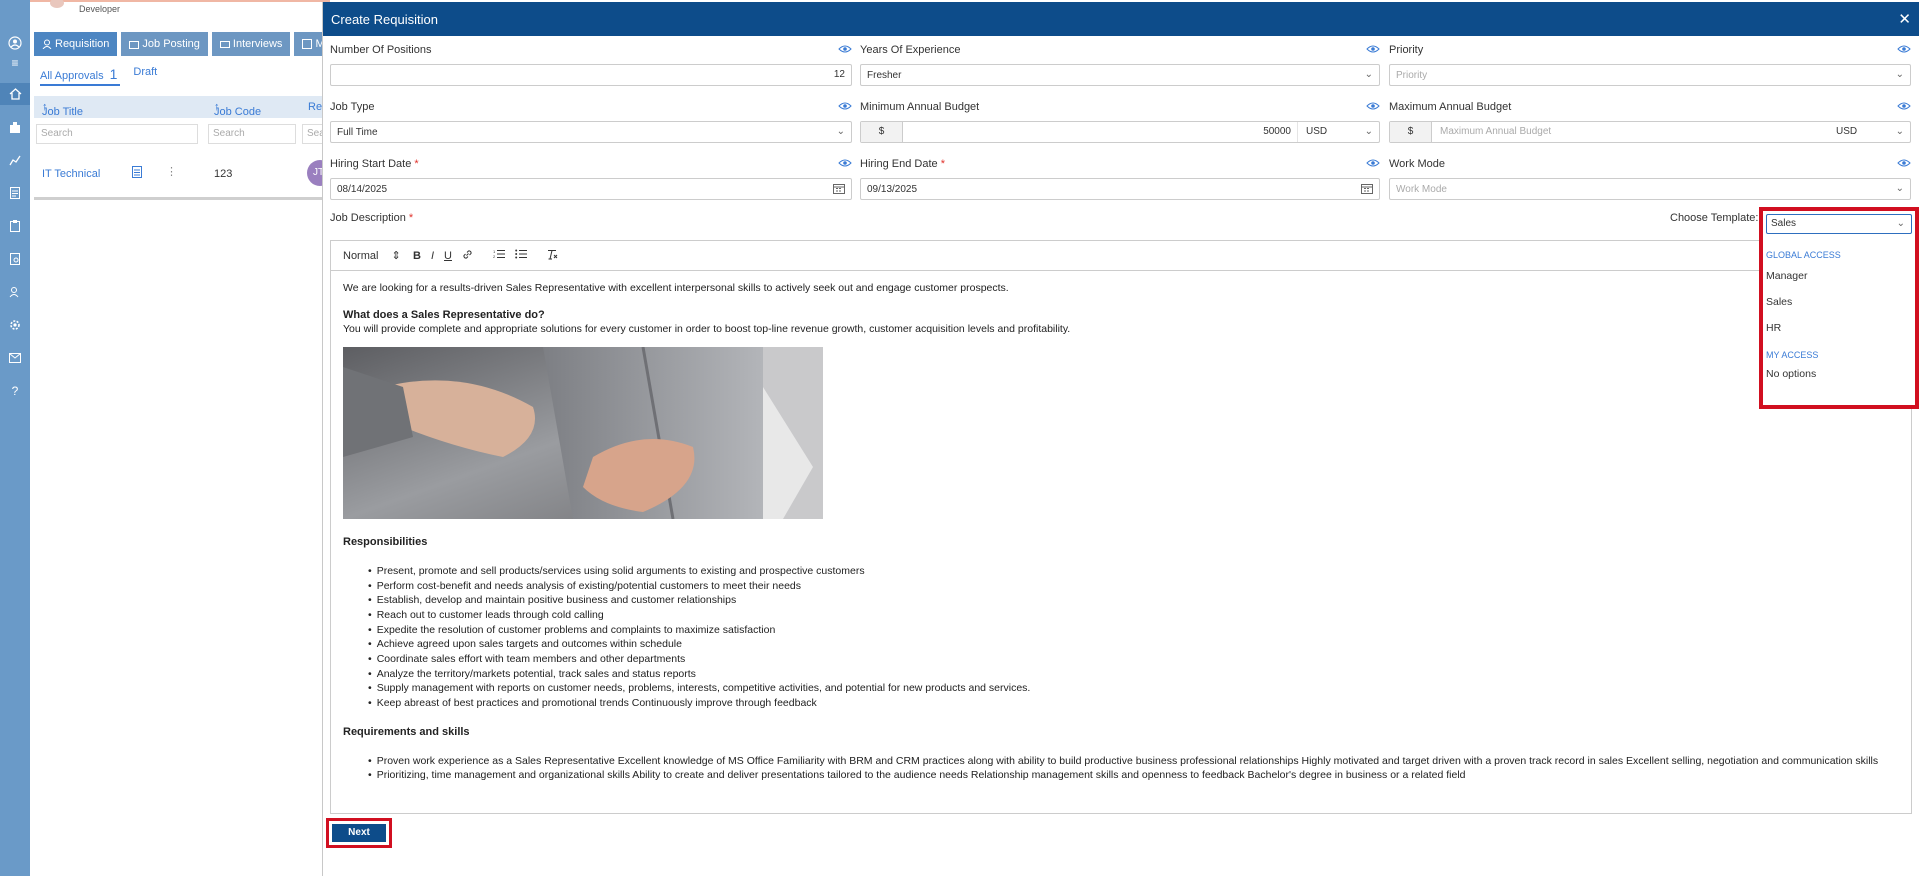 This screenshot has height=876, width=1919. Describe the element at coordinates (1714, 218) in the screenshot. I see `choose-template-label: Choose Template:` at that location.